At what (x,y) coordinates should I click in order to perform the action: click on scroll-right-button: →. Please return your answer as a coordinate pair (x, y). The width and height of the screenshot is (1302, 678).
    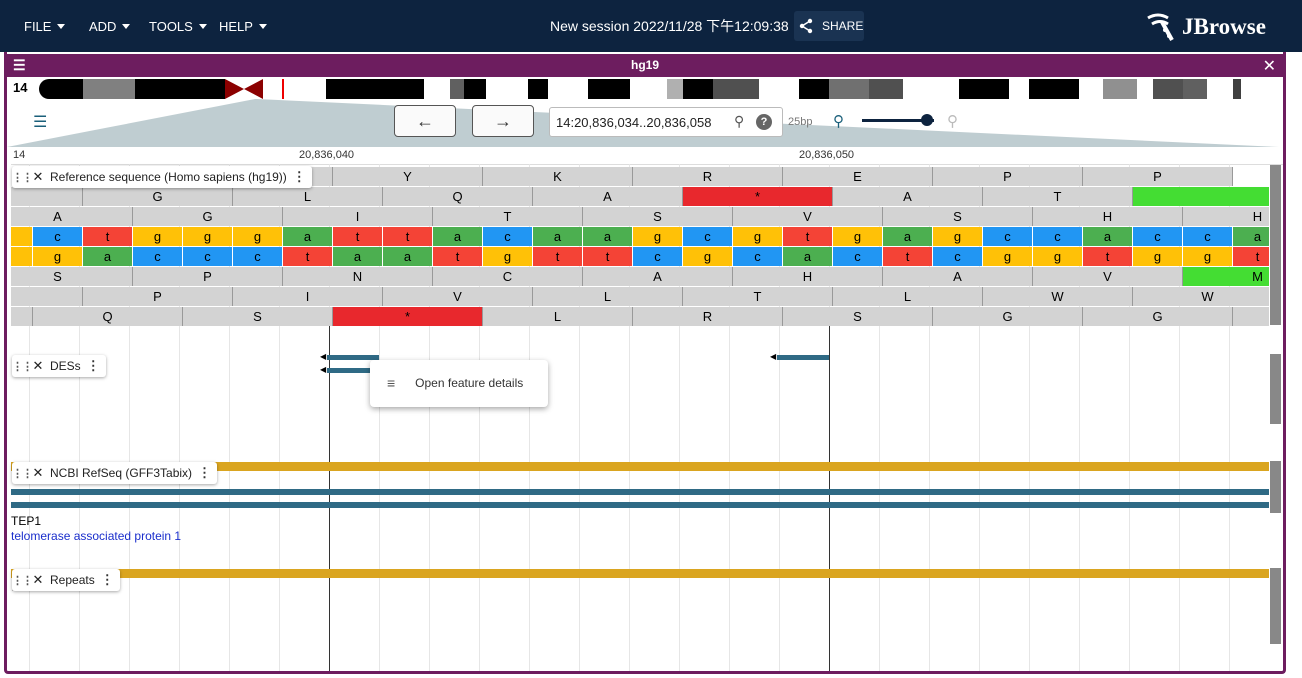
    Looking at the image, I should click on (503, 121).